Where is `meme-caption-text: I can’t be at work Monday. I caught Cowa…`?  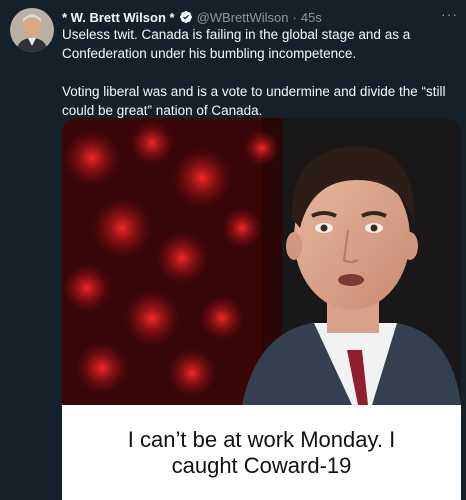
meme-caption-text: I can’t be at work Monday. I caught Cowa… is located at coordinates (261, 452).